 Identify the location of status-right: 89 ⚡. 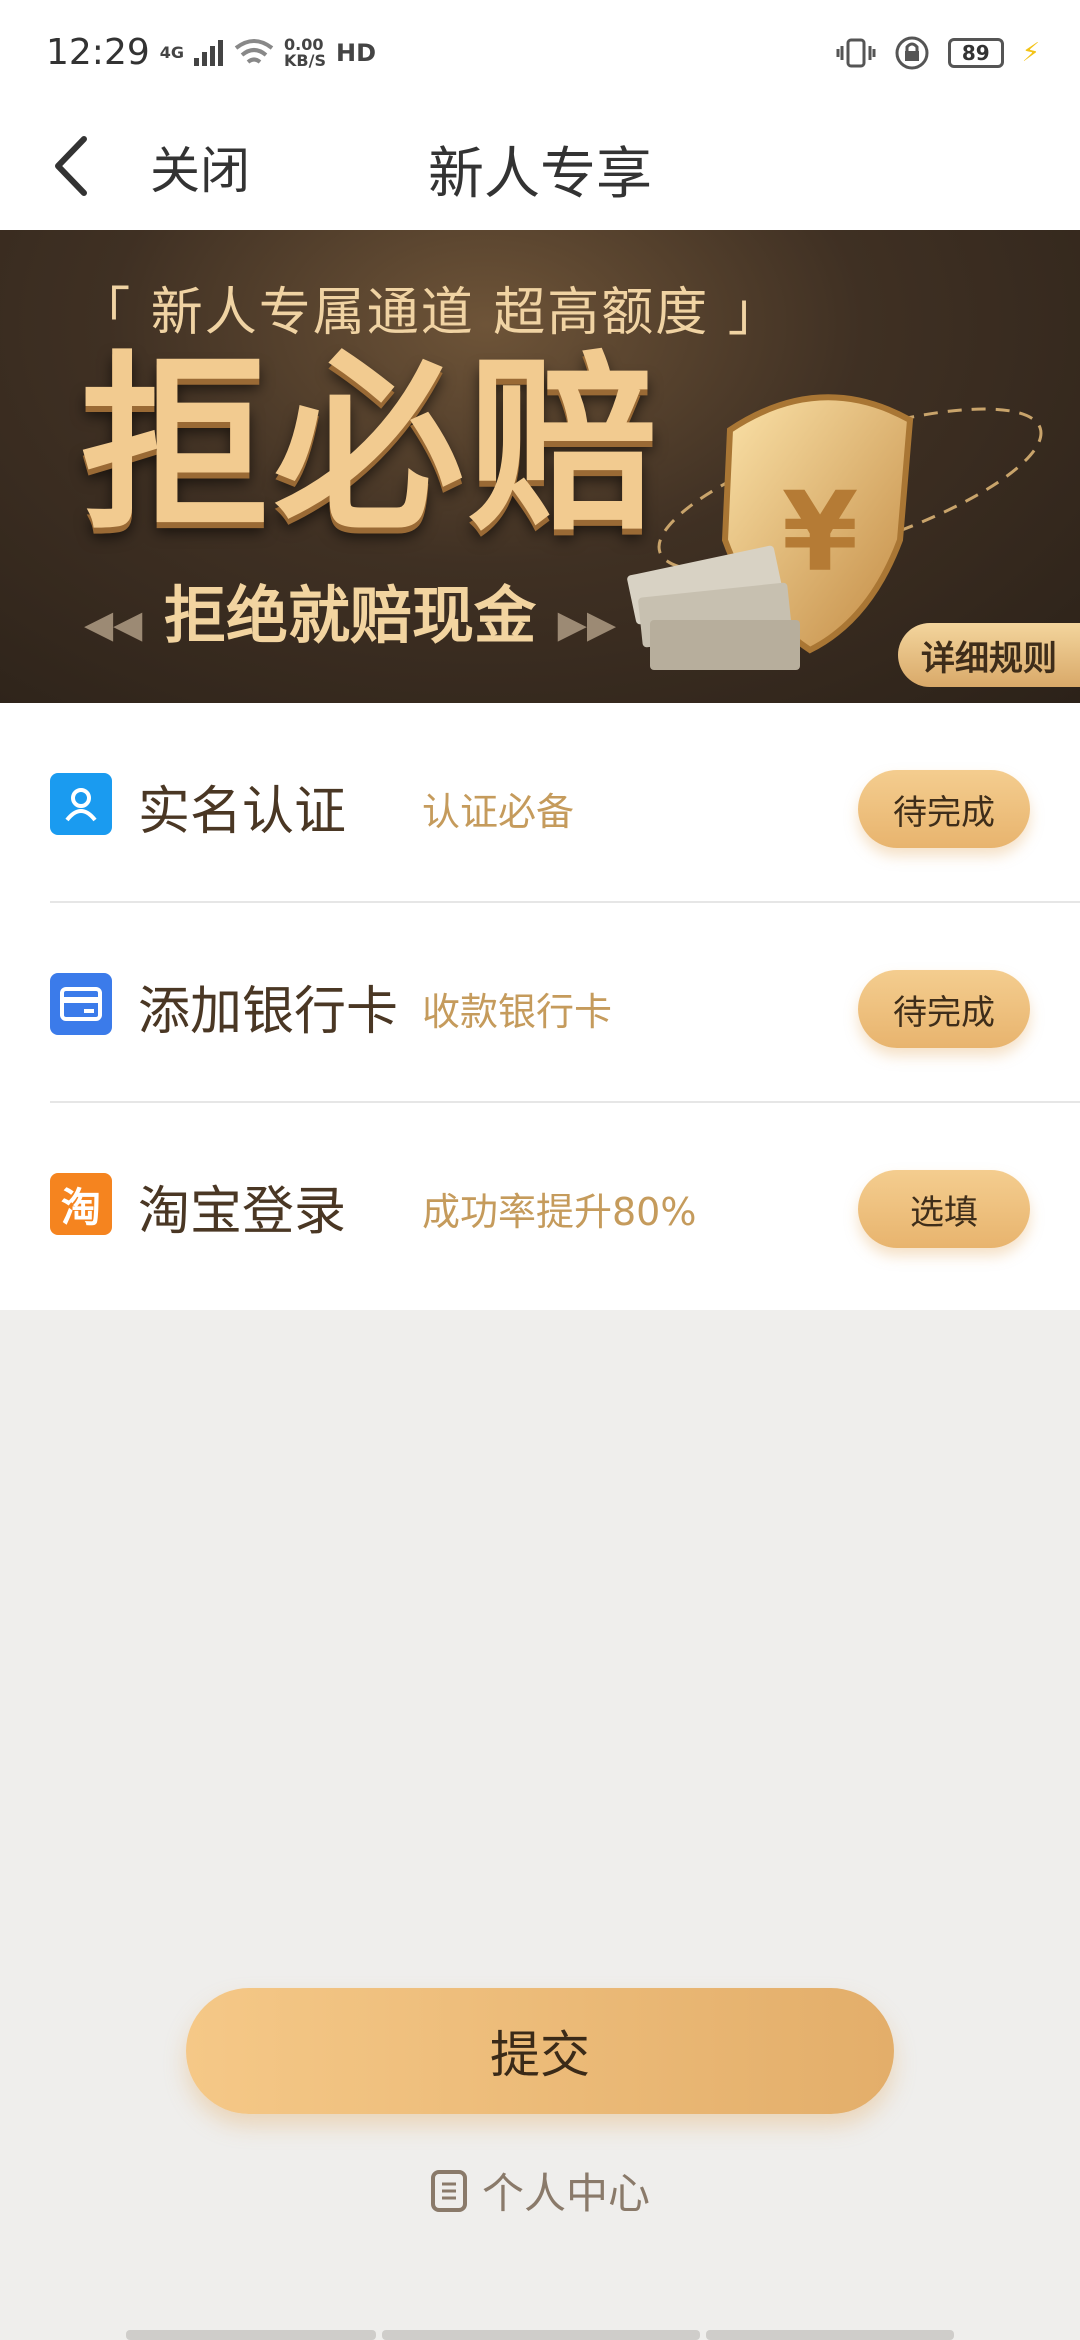
(938, 53).